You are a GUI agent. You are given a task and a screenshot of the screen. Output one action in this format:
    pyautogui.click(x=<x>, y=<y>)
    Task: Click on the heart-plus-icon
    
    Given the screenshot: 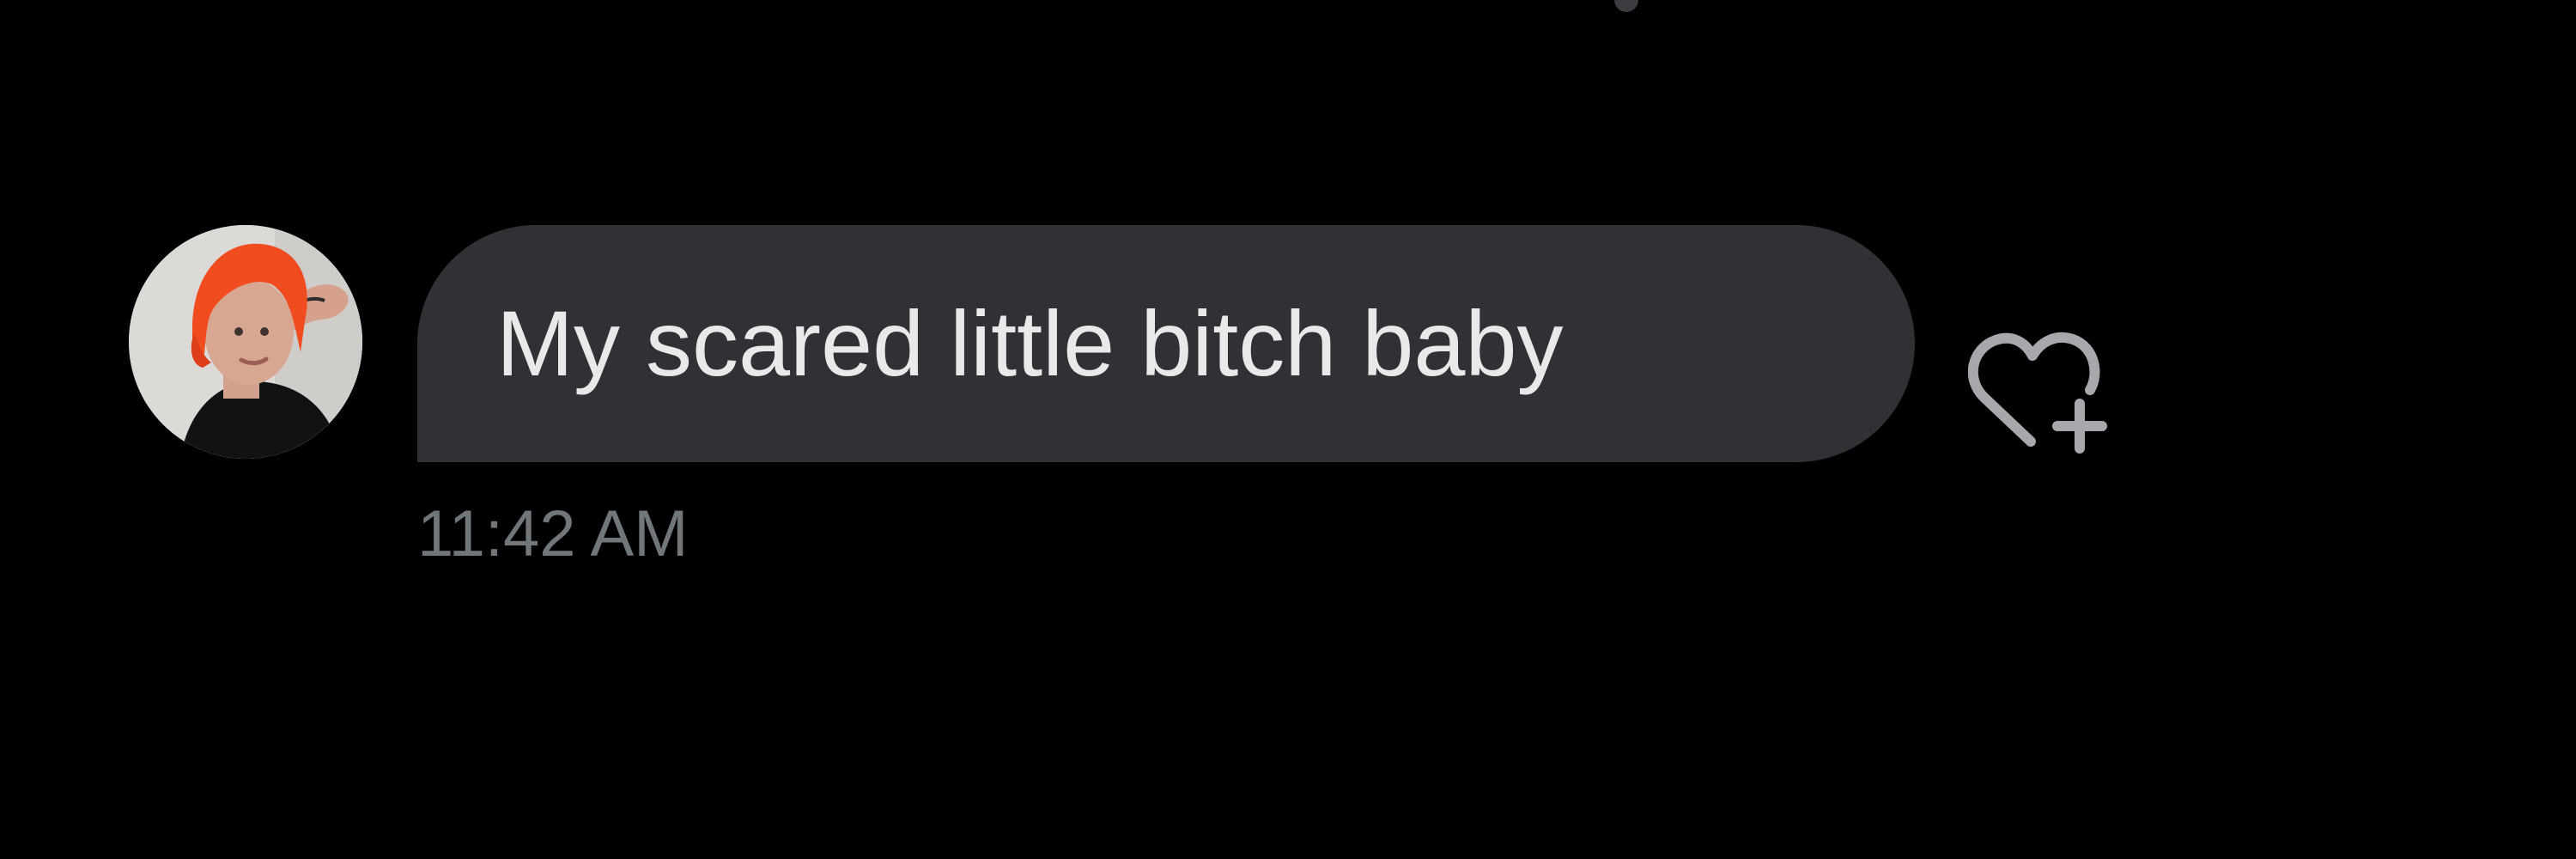 What is the action you would take?
    pyautogui.click(x=2041, y=389)
    